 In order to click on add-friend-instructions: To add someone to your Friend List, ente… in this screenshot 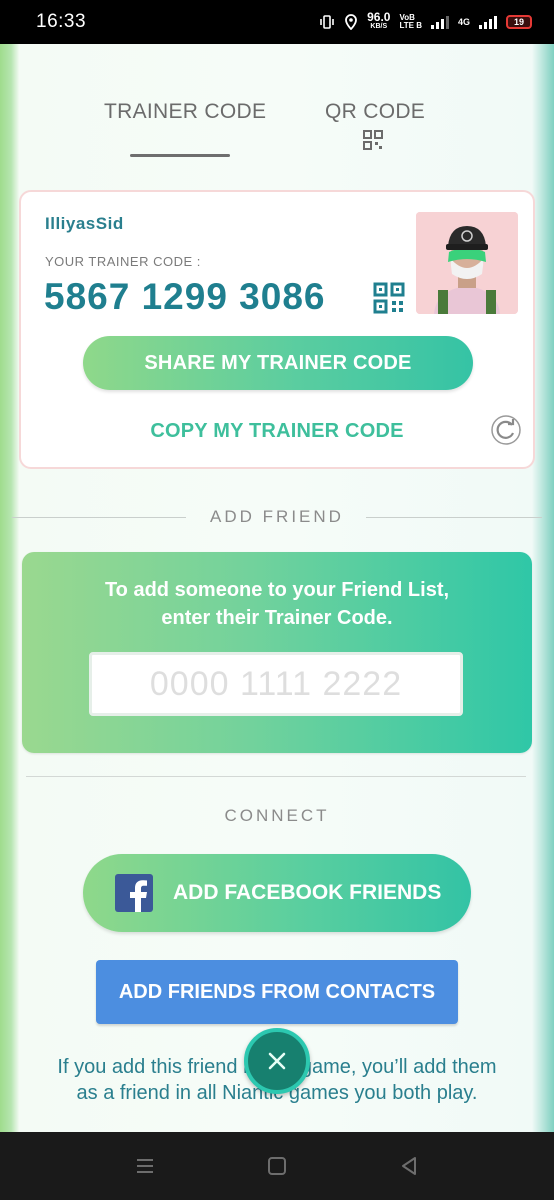, I will do `click(277, 604)`.